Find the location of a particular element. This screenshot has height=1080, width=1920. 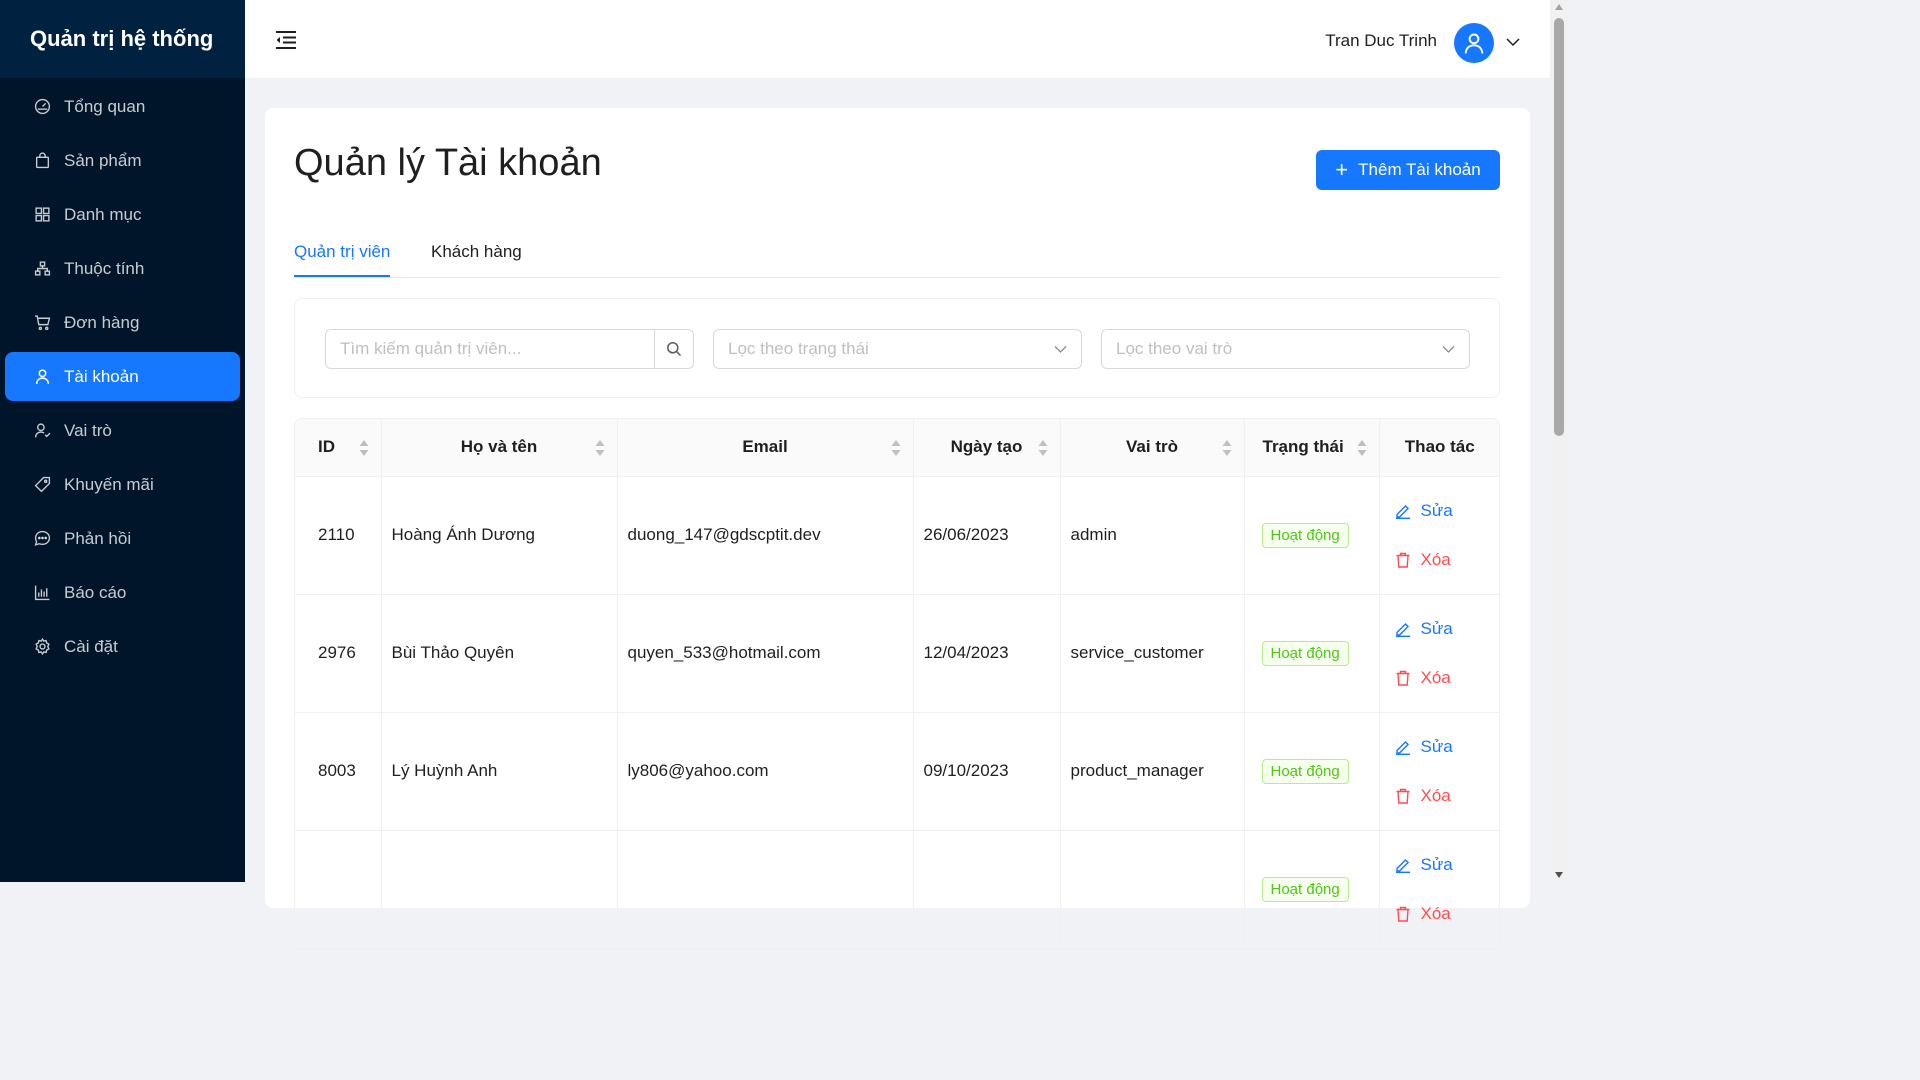

sidebar-item-label: Tổng quan is located at coordinates (105, 106).